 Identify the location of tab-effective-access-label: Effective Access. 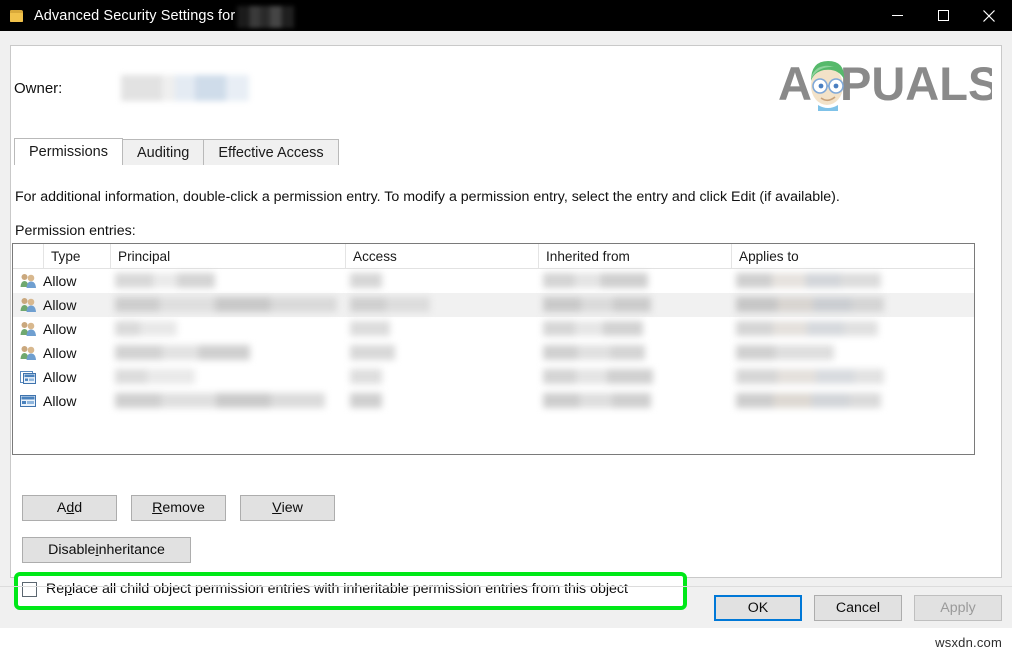
(271, 152).